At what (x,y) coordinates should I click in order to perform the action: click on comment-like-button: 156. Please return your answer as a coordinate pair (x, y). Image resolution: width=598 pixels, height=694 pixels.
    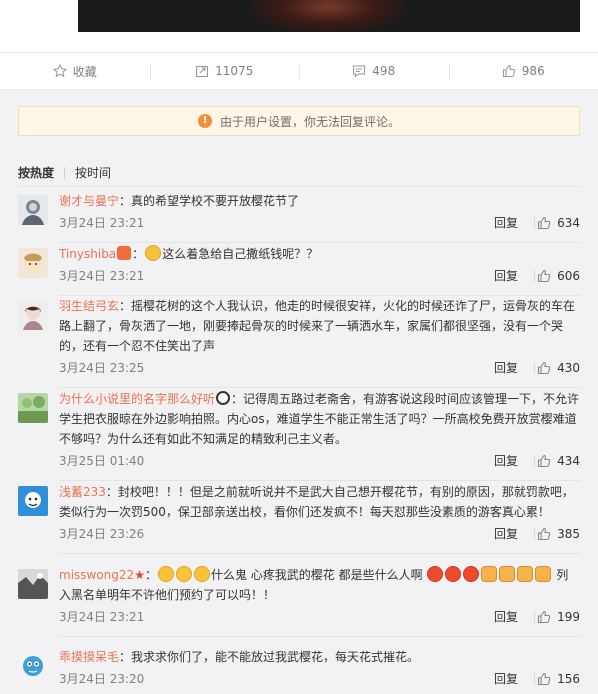
    Looking at the image, I should click on (558, 679).